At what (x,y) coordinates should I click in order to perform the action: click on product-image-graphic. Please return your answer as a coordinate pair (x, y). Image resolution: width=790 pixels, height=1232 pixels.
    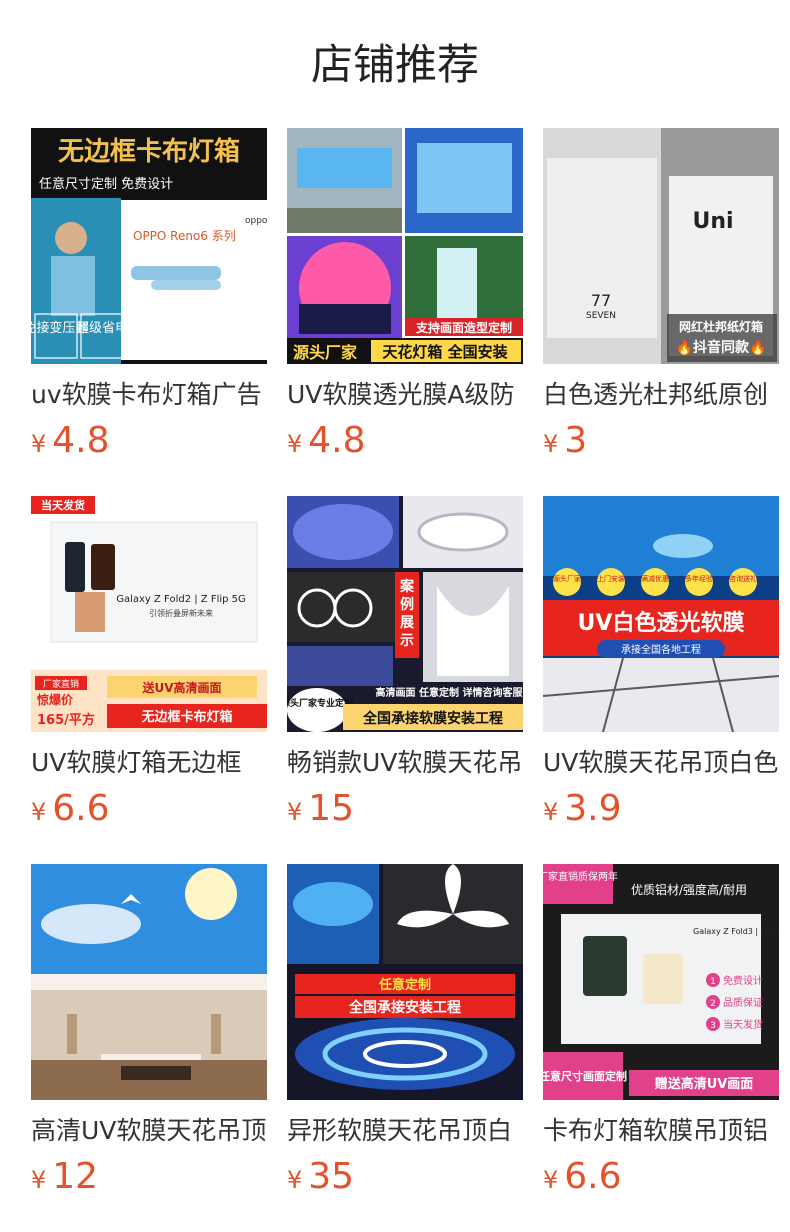
    Looking at the image, I should click on (149, 982).